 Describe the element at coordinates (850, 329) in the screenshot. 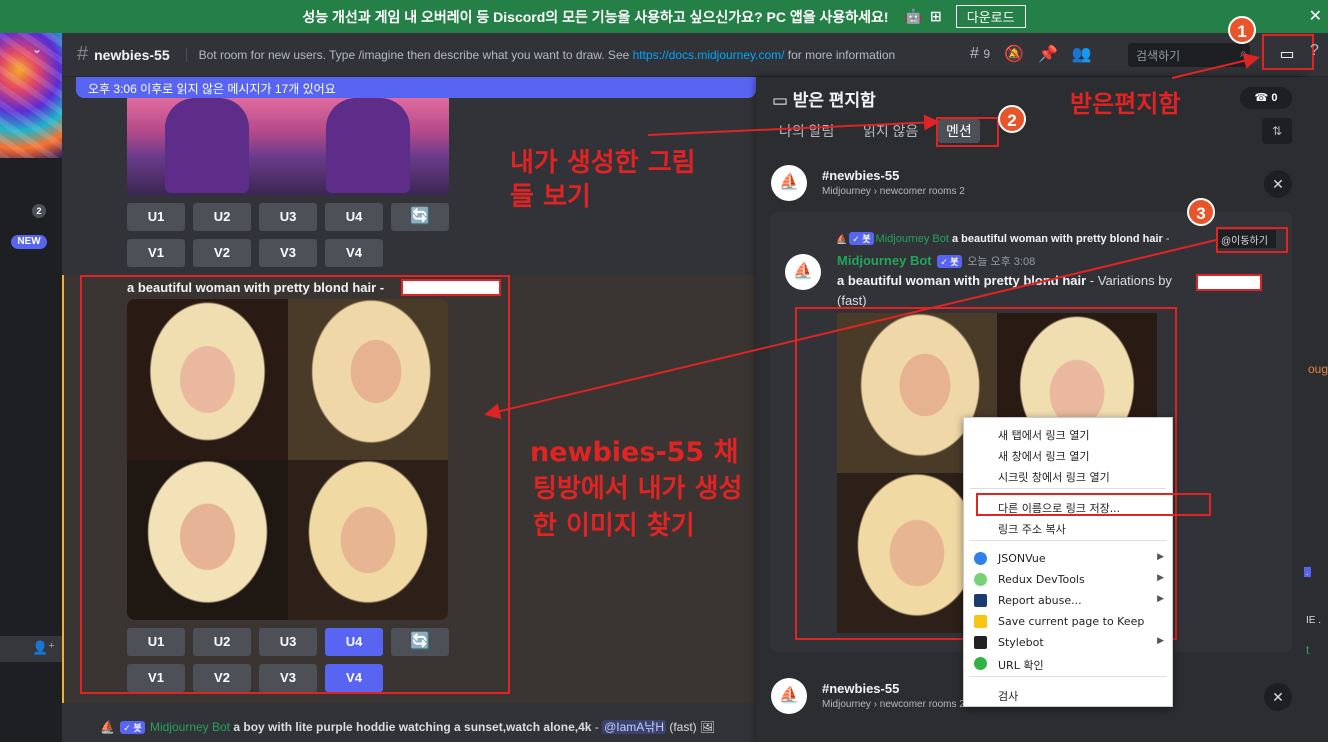

I see `arrow-to-message` at that location.